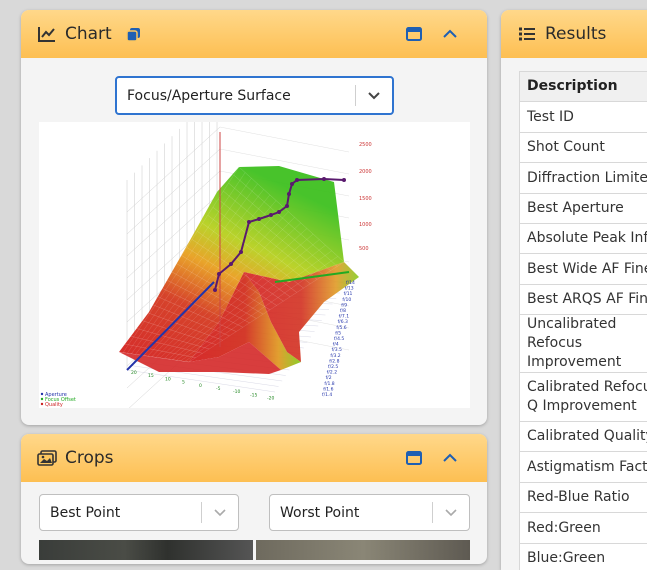 This screenshot has height=570, width=647. Describe the element at coordinates (332, 373) in the screenshot. I see `aperture-tick-label: f/2.2` at that location.